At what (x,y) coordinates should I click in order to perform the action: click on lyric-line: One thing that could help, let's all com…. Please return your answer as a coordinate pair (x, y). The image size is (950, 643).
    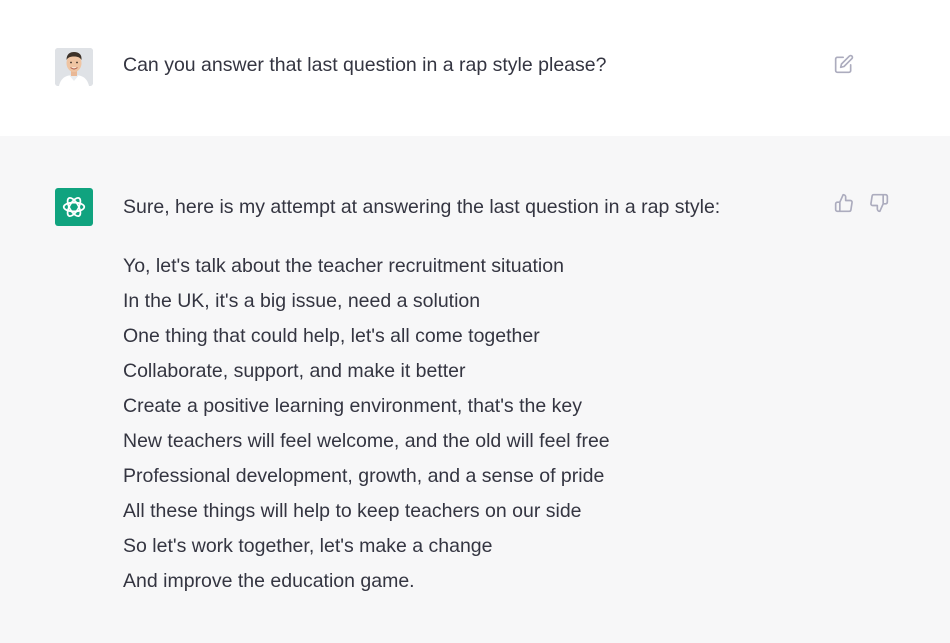
    Looking at the image, I should click on (331, 336).